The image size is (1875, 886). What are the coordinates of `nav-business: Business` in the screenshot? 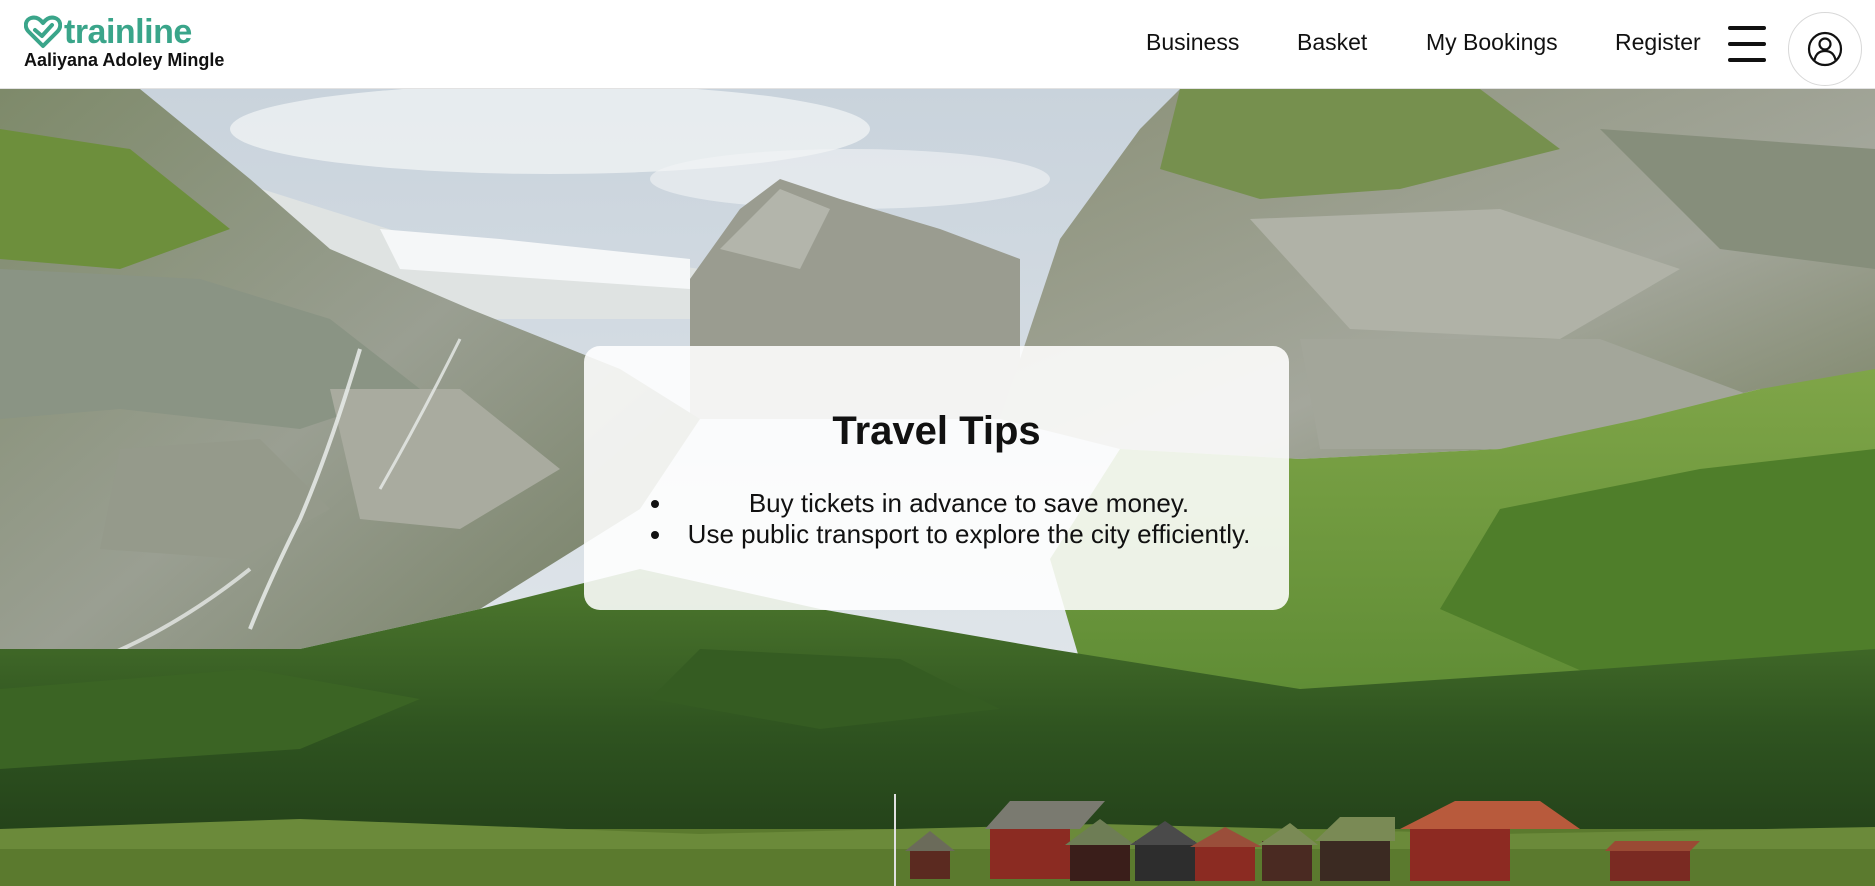 It's located at (1192, 42).